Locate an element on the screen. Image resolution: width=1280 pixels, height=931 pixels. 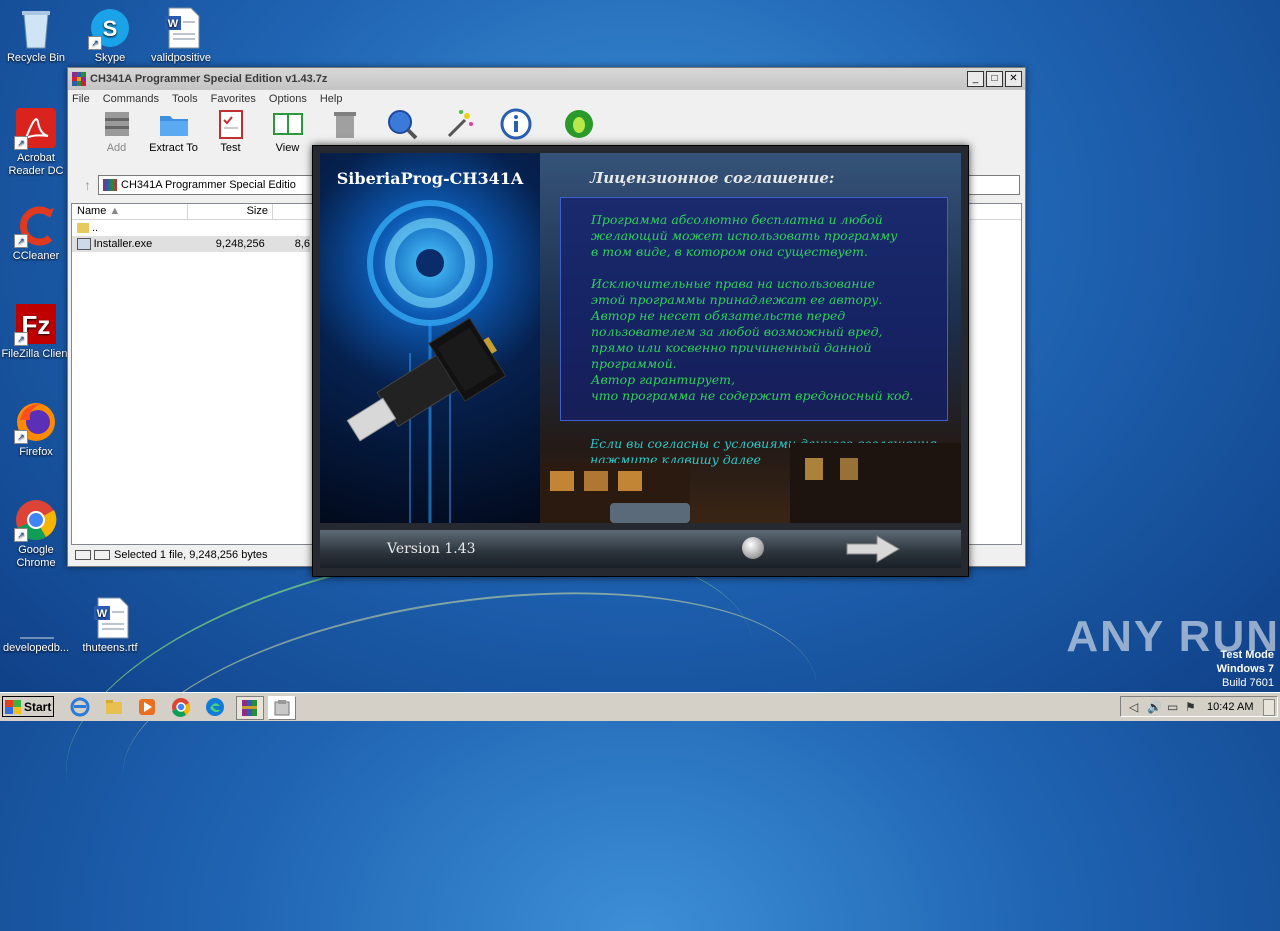
address-text: CH341A Programmer Special Editio is located at coordinates (208, 185).